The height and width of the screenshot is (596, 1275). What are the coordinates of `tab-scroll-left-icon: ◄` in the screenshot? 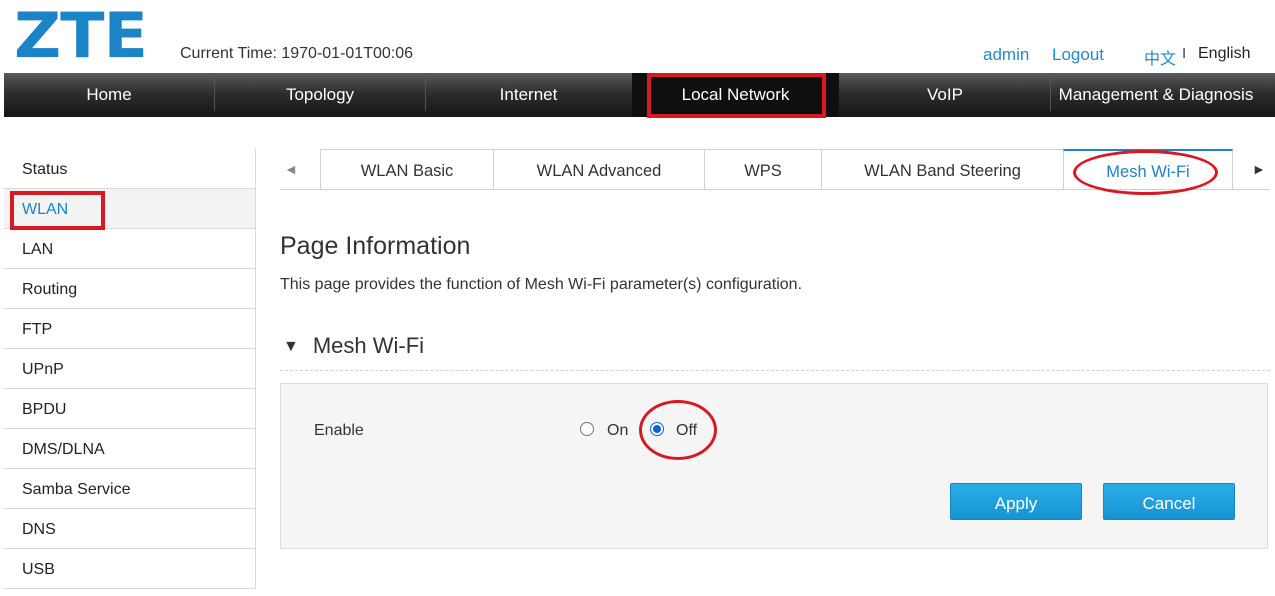 It's located at (291, 169).